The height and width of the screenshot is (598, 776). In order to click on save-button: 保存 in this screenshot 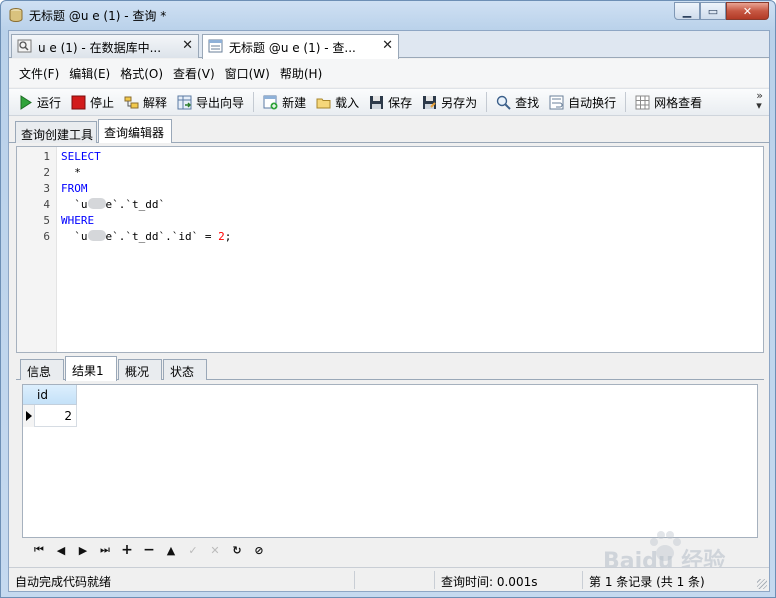, I will do `click(390, 102)`.